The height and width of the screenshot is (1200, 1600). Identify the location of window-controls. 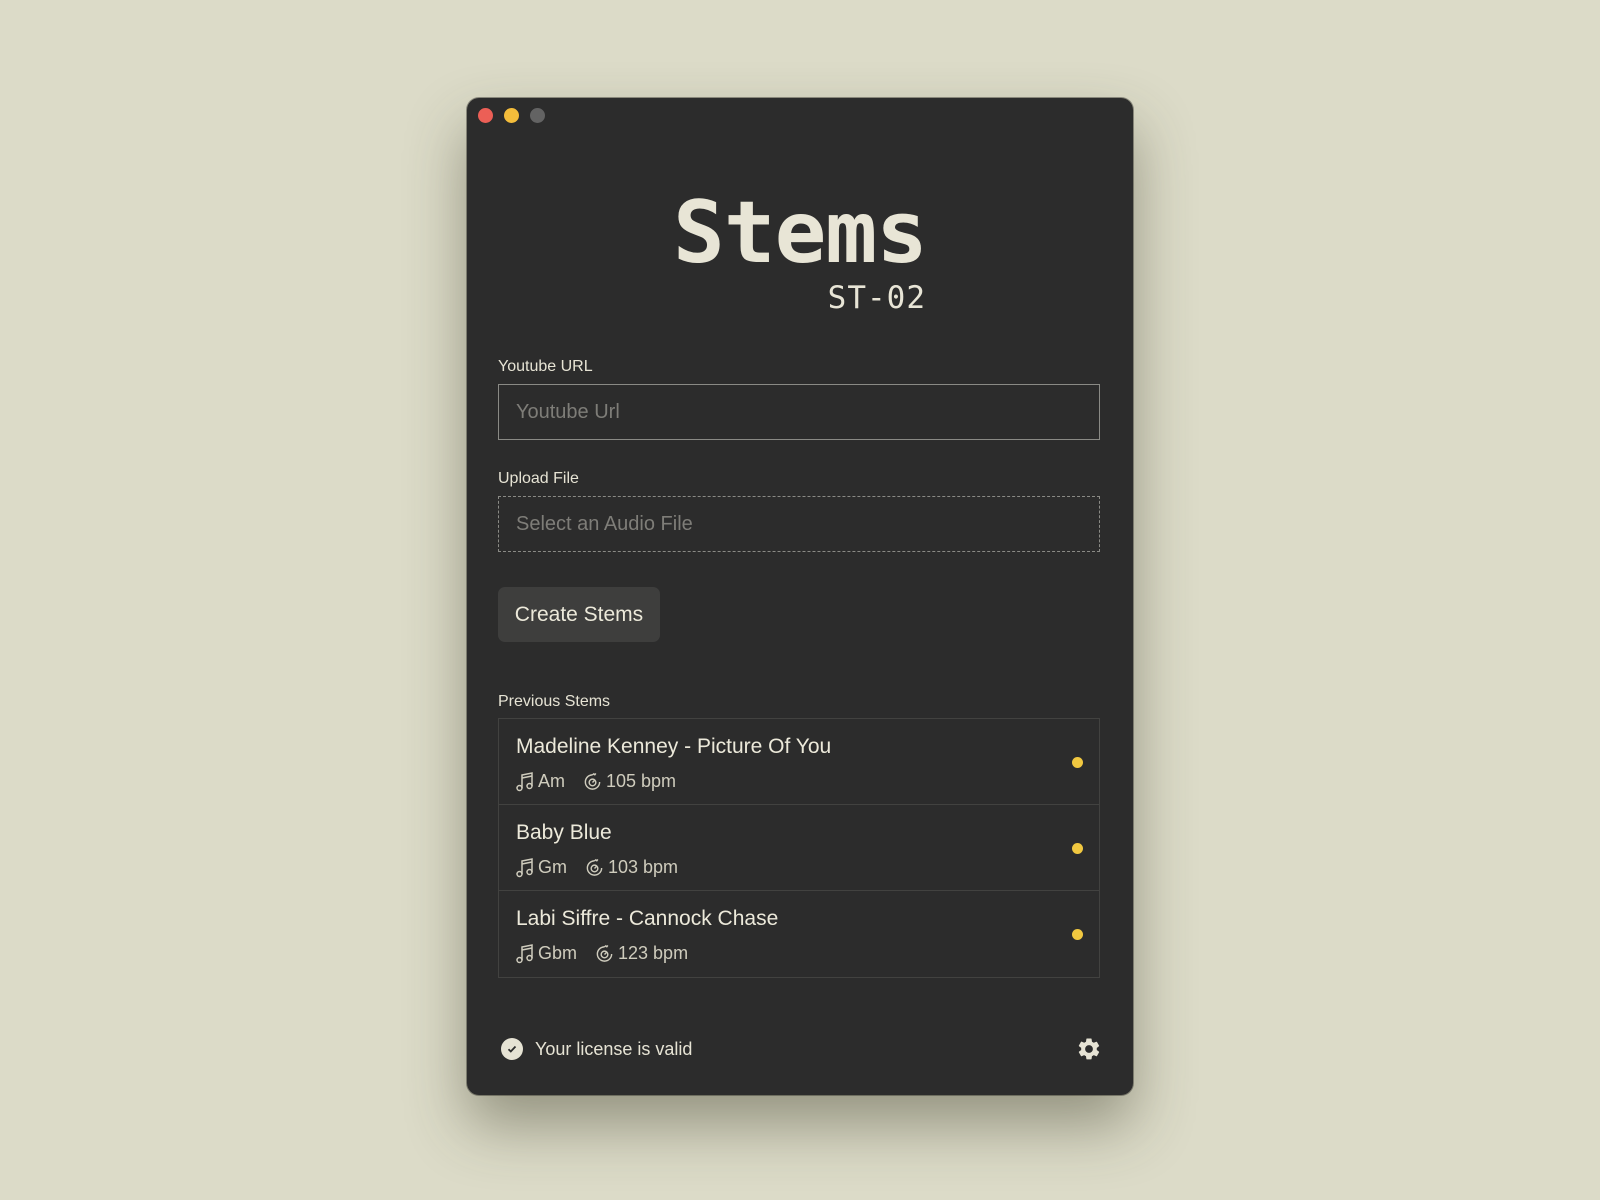
(511, 115).